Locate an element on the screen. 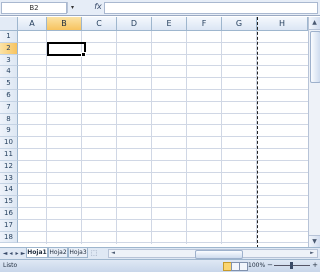  row-header-7: 7 is located at coordinates (9, 107).